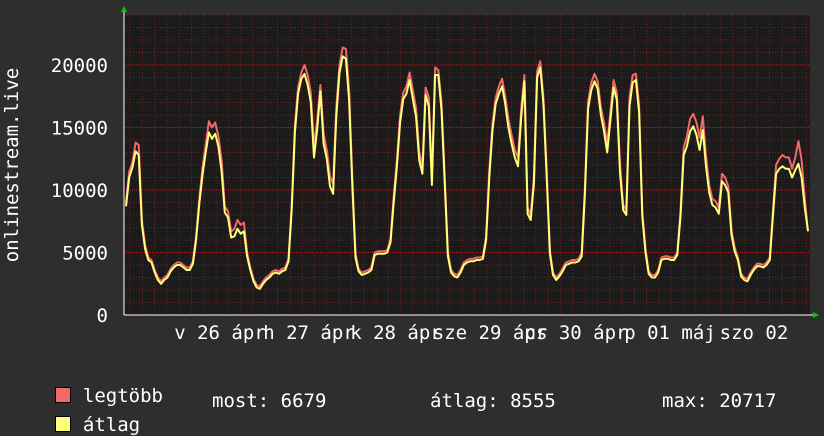  Describe the element at coordinates (670, 333) in the screenshot. I see `x-tick-label: p 01 máj` at that location.